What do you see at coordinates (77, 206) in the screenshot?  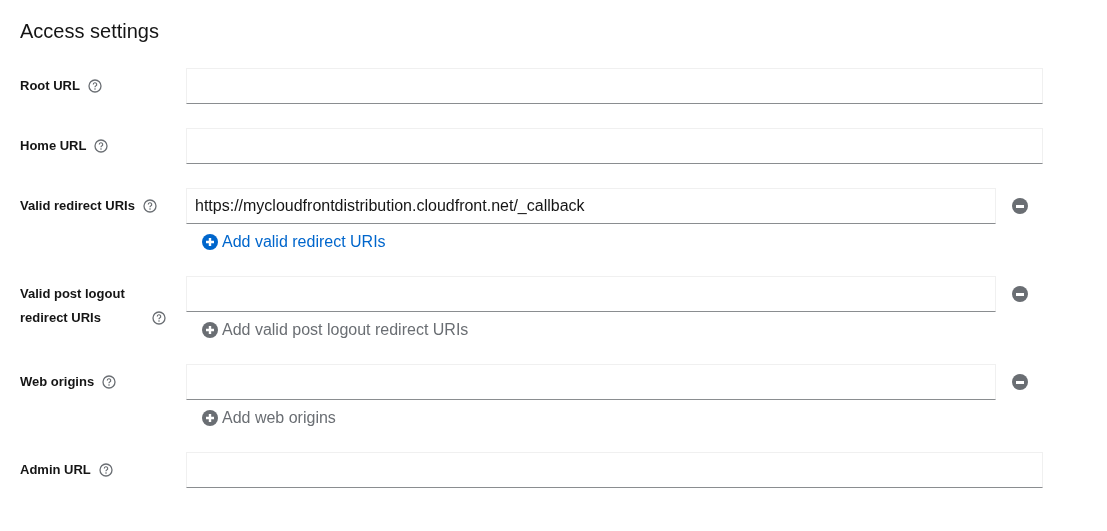 I see `field-label: Valid redirect URIs` at bounding box center [77, 206].